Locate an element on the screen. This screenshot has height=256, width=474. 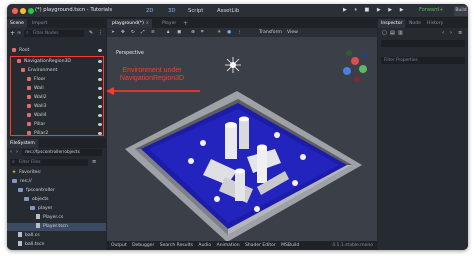
file-icon is located at coordinates (20, 234).